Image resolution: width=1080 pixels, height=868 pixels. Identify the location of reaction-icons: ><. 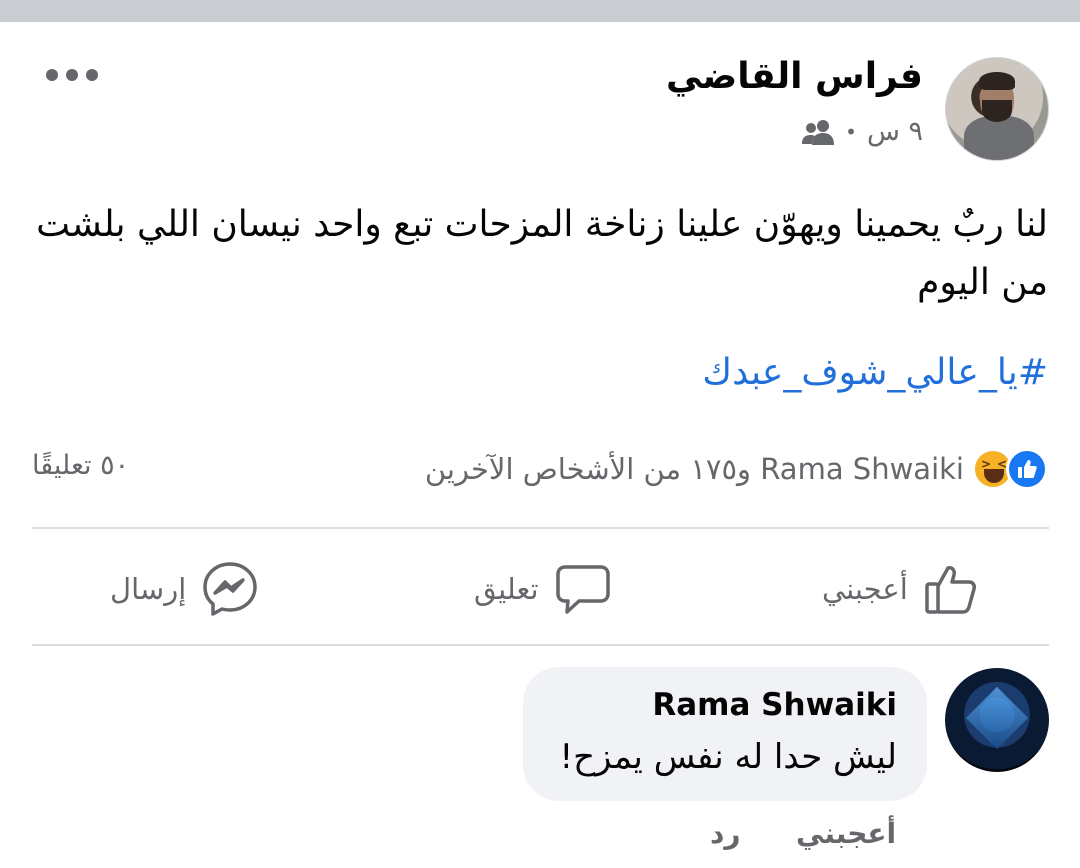
(1010, 469).